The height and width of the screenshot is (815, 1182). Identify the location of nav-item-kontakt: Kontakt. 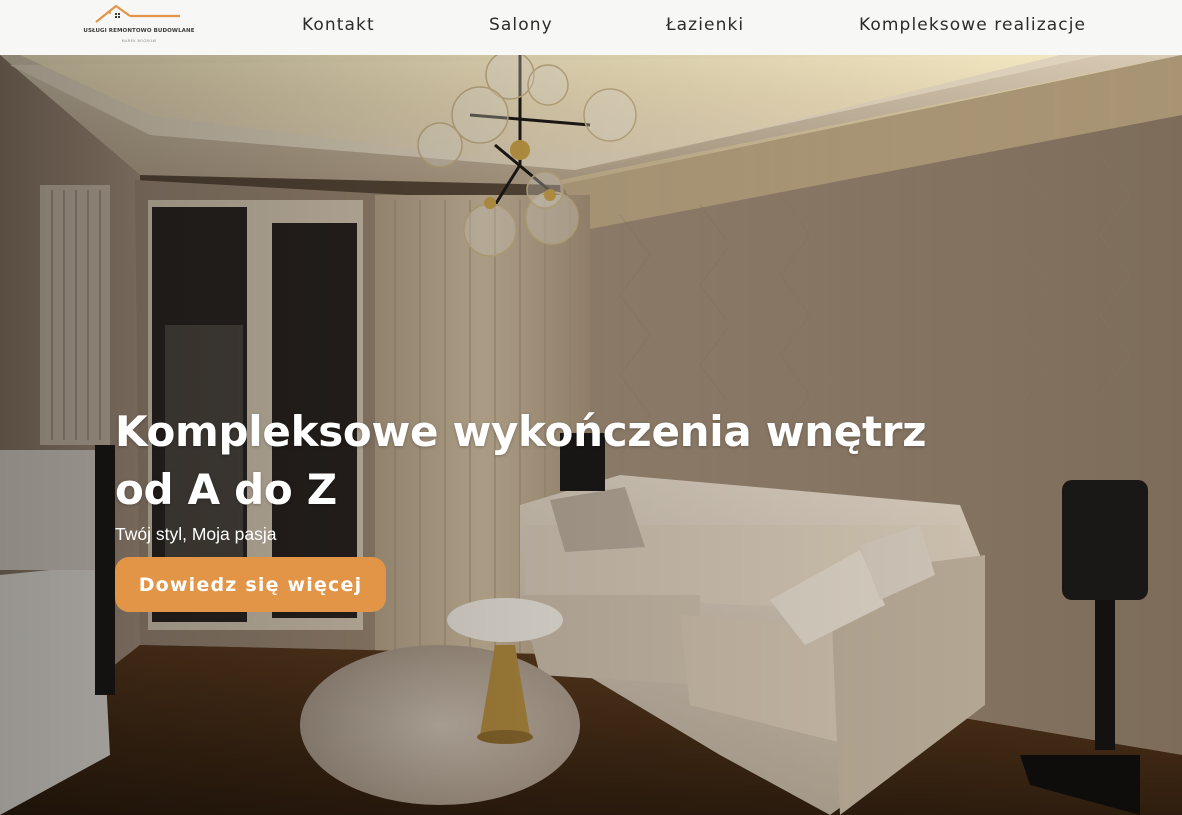
(338, 25).